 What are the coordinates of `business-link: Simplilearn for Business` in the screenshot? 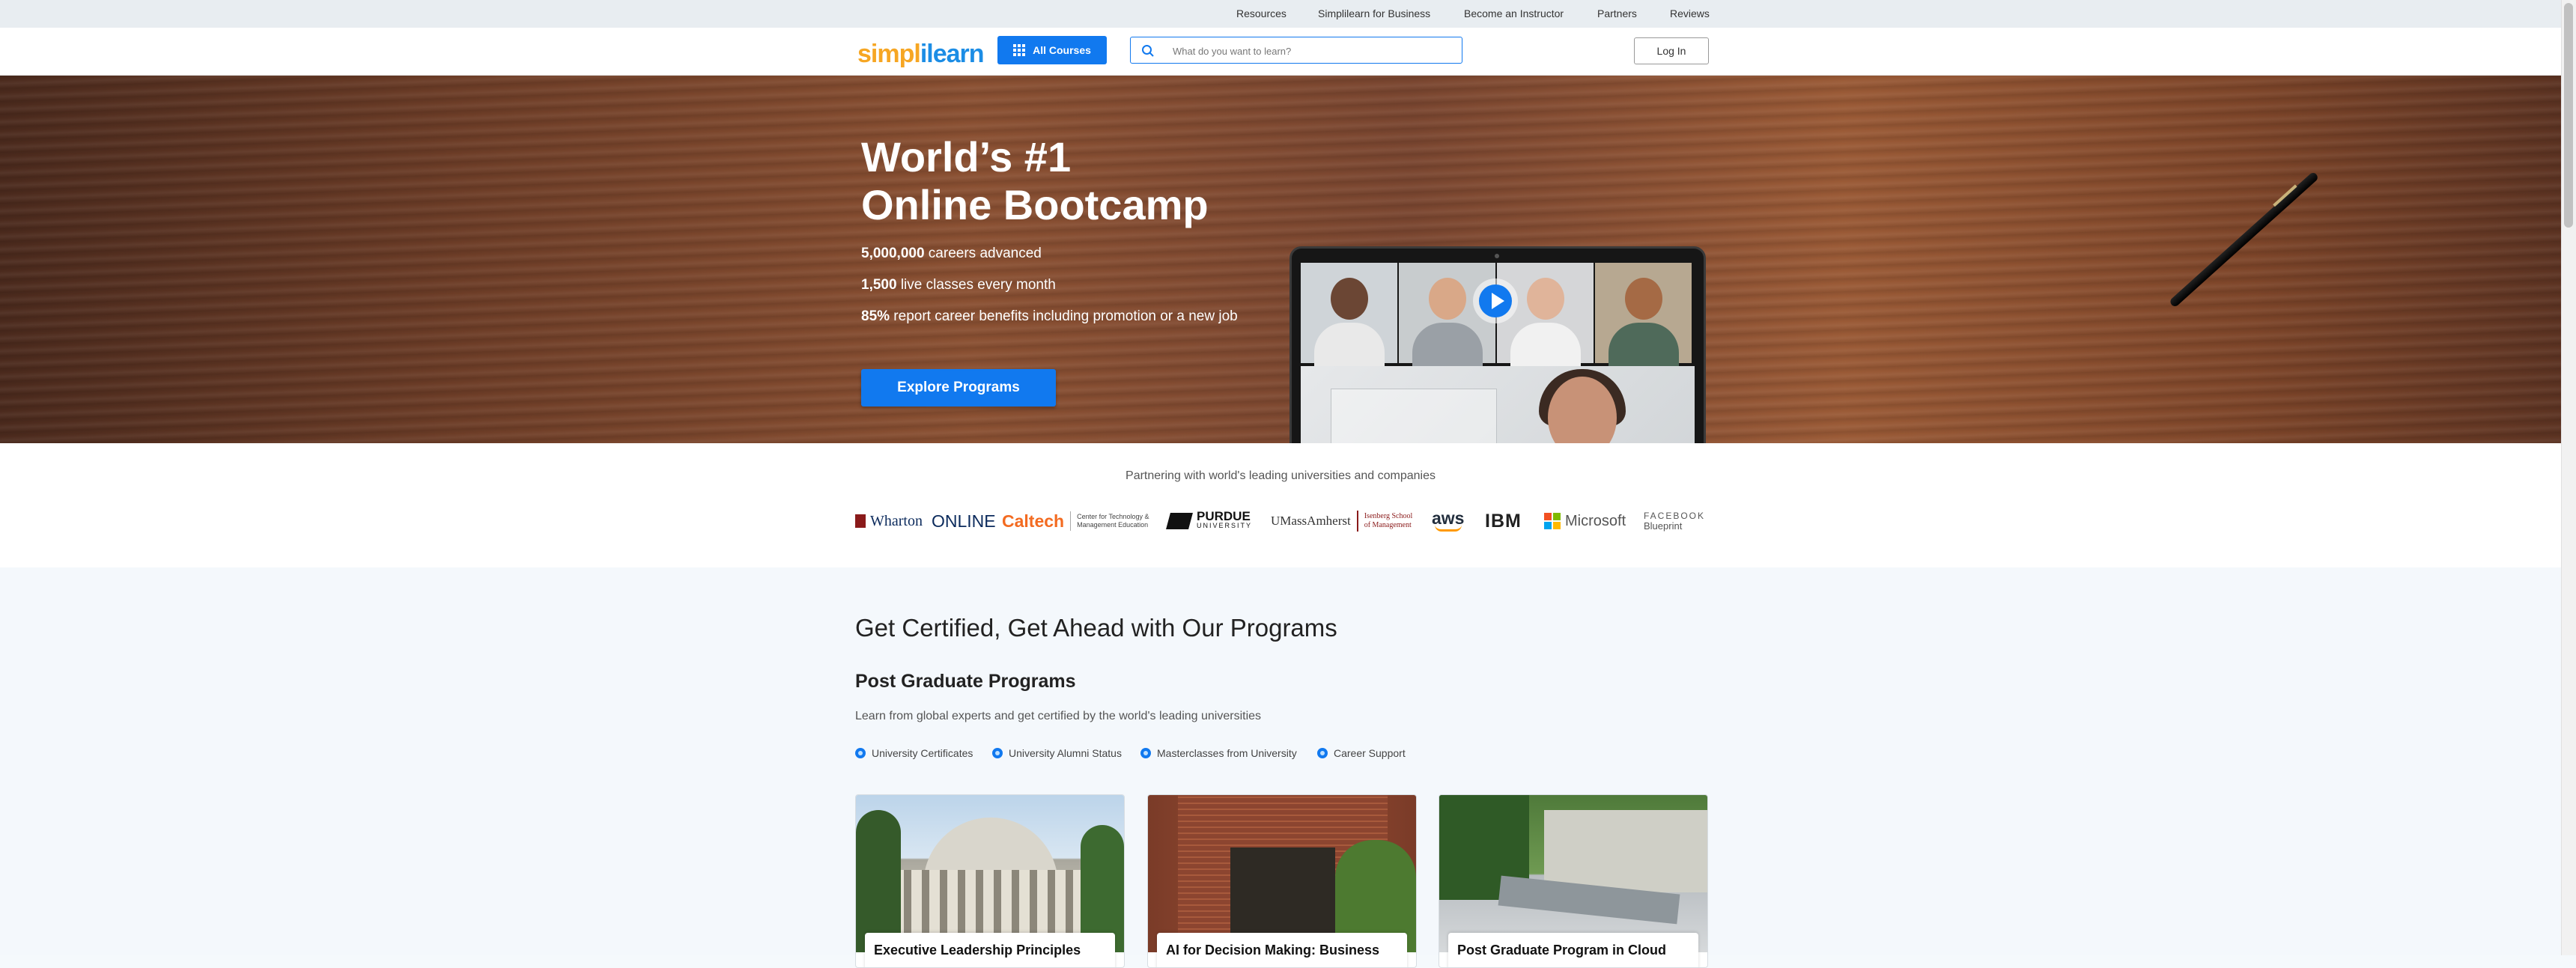 It's located at (1374, 13).